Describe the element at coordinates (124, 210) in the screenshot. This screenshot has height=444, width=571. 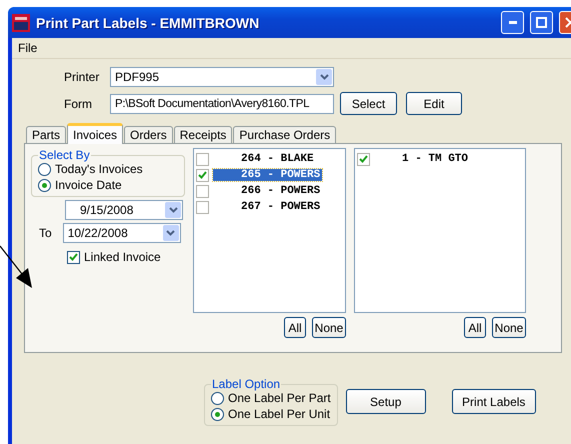
I see `date-from-dropdown: 9/15/2008` at that location.